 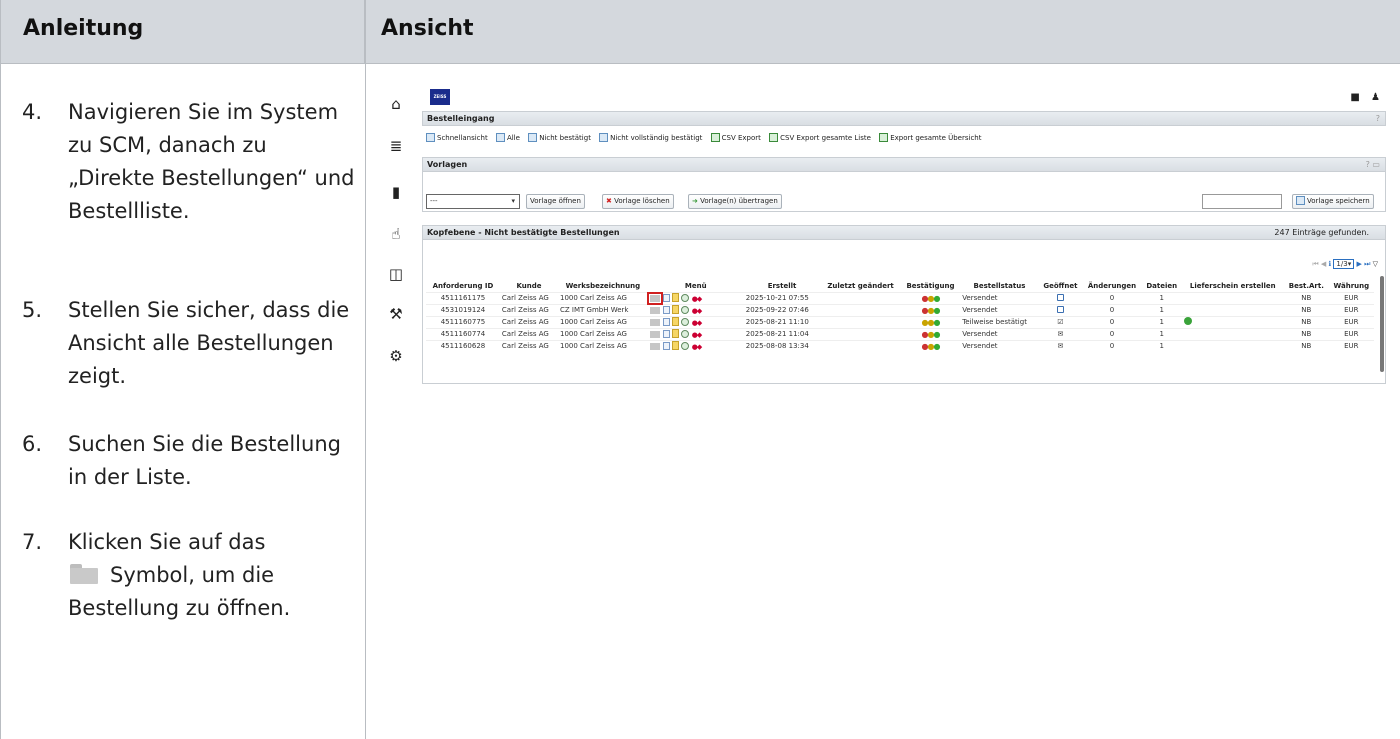 I want to click on help-icon: ?, so click(x=1378, y=118).